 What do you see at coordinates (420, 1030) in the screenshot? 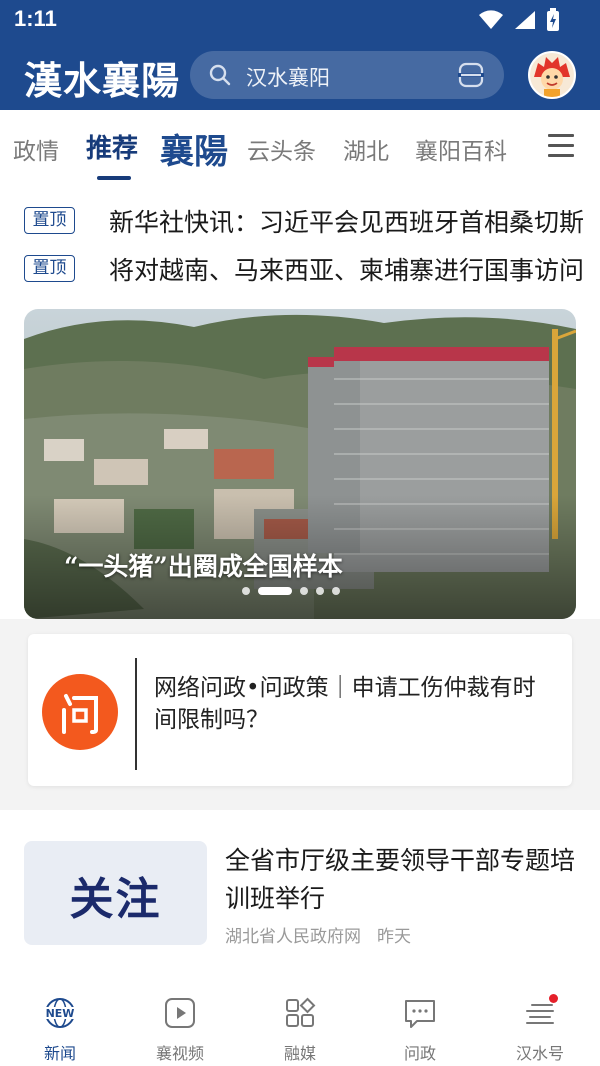
I see `nav-inquiry: 问政` at bounding box center [420, 1030].